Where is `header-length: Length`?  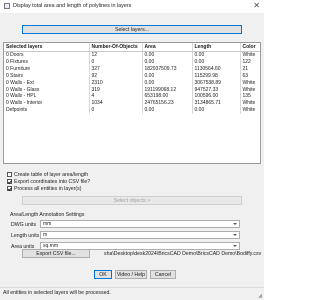
header-length: Length is located at coordinates (216, 47).